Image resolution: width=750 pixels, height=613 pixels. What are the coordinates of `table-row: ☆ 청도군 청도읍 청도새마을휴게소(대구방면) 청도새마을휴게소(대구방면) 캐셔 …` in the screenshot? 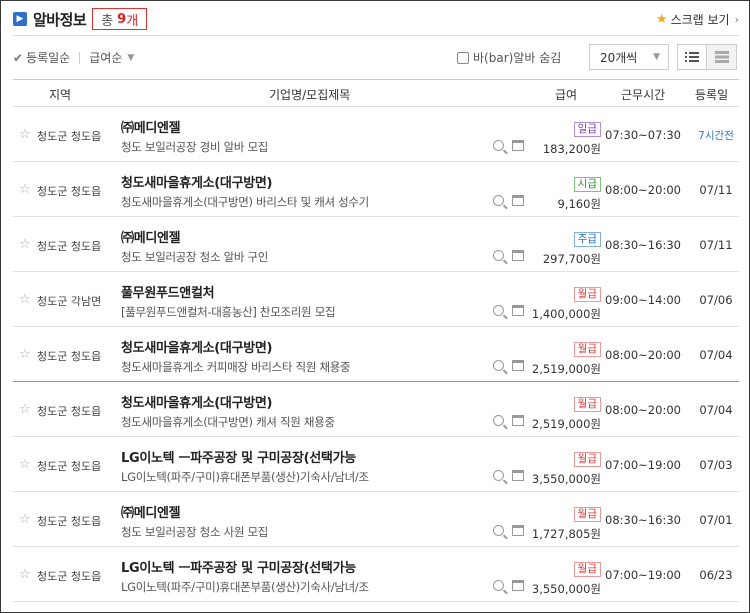 It's located at (376, 409).